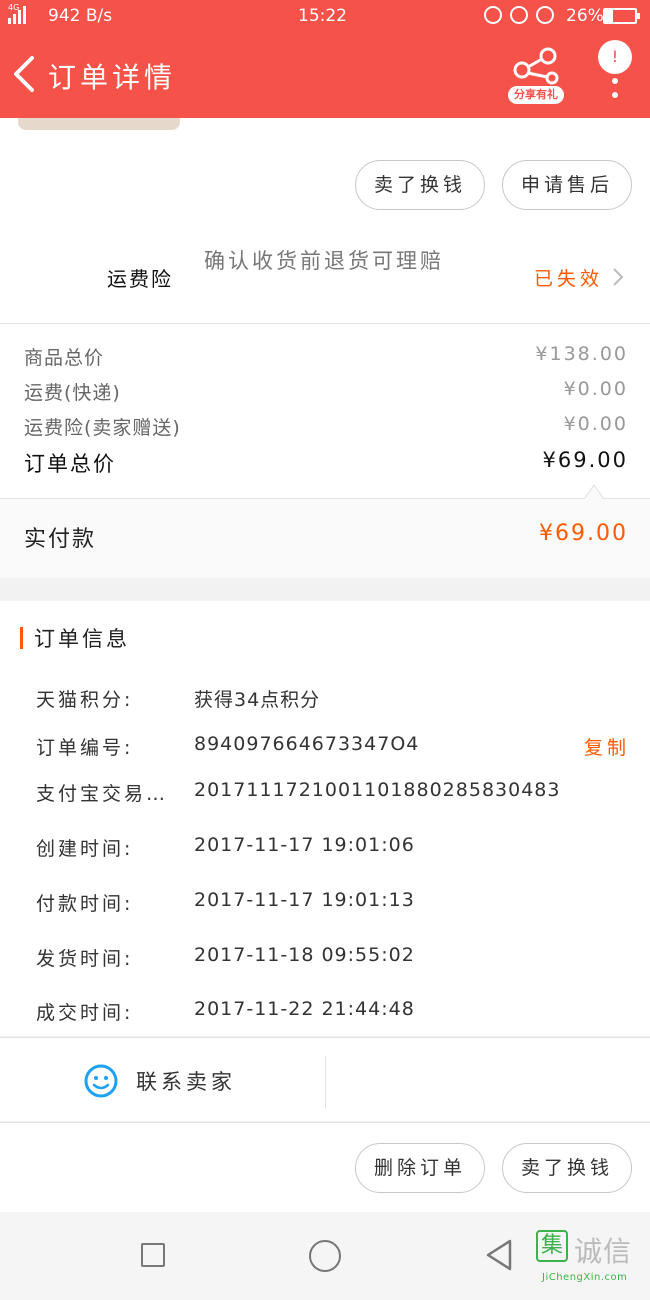  I want to click on watermark-logo: 集 诚信 JiChengXin.com, so click(592, 1262).